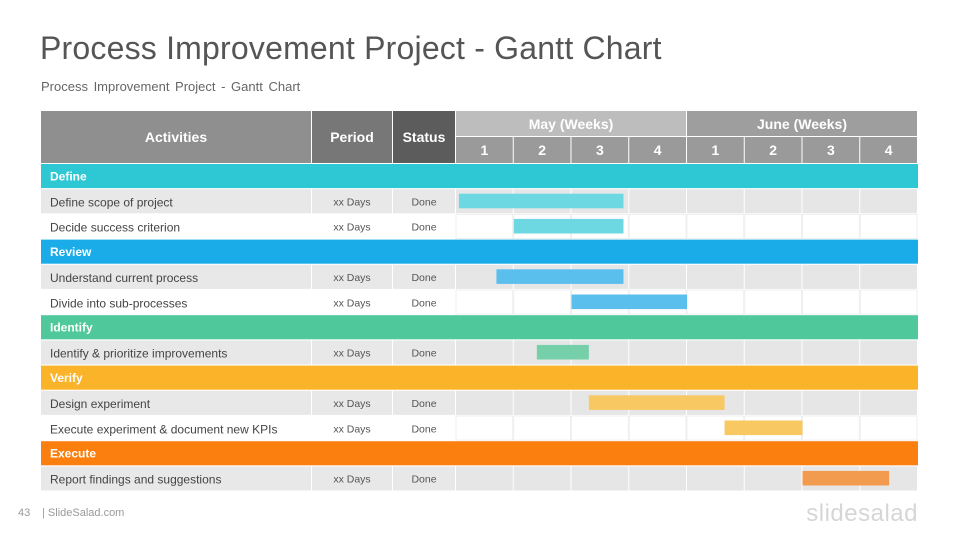  What do you see at coordinates (71, 328) in the screenshot?
I see `phase-label: Identify` at bounding box center [71, 328].